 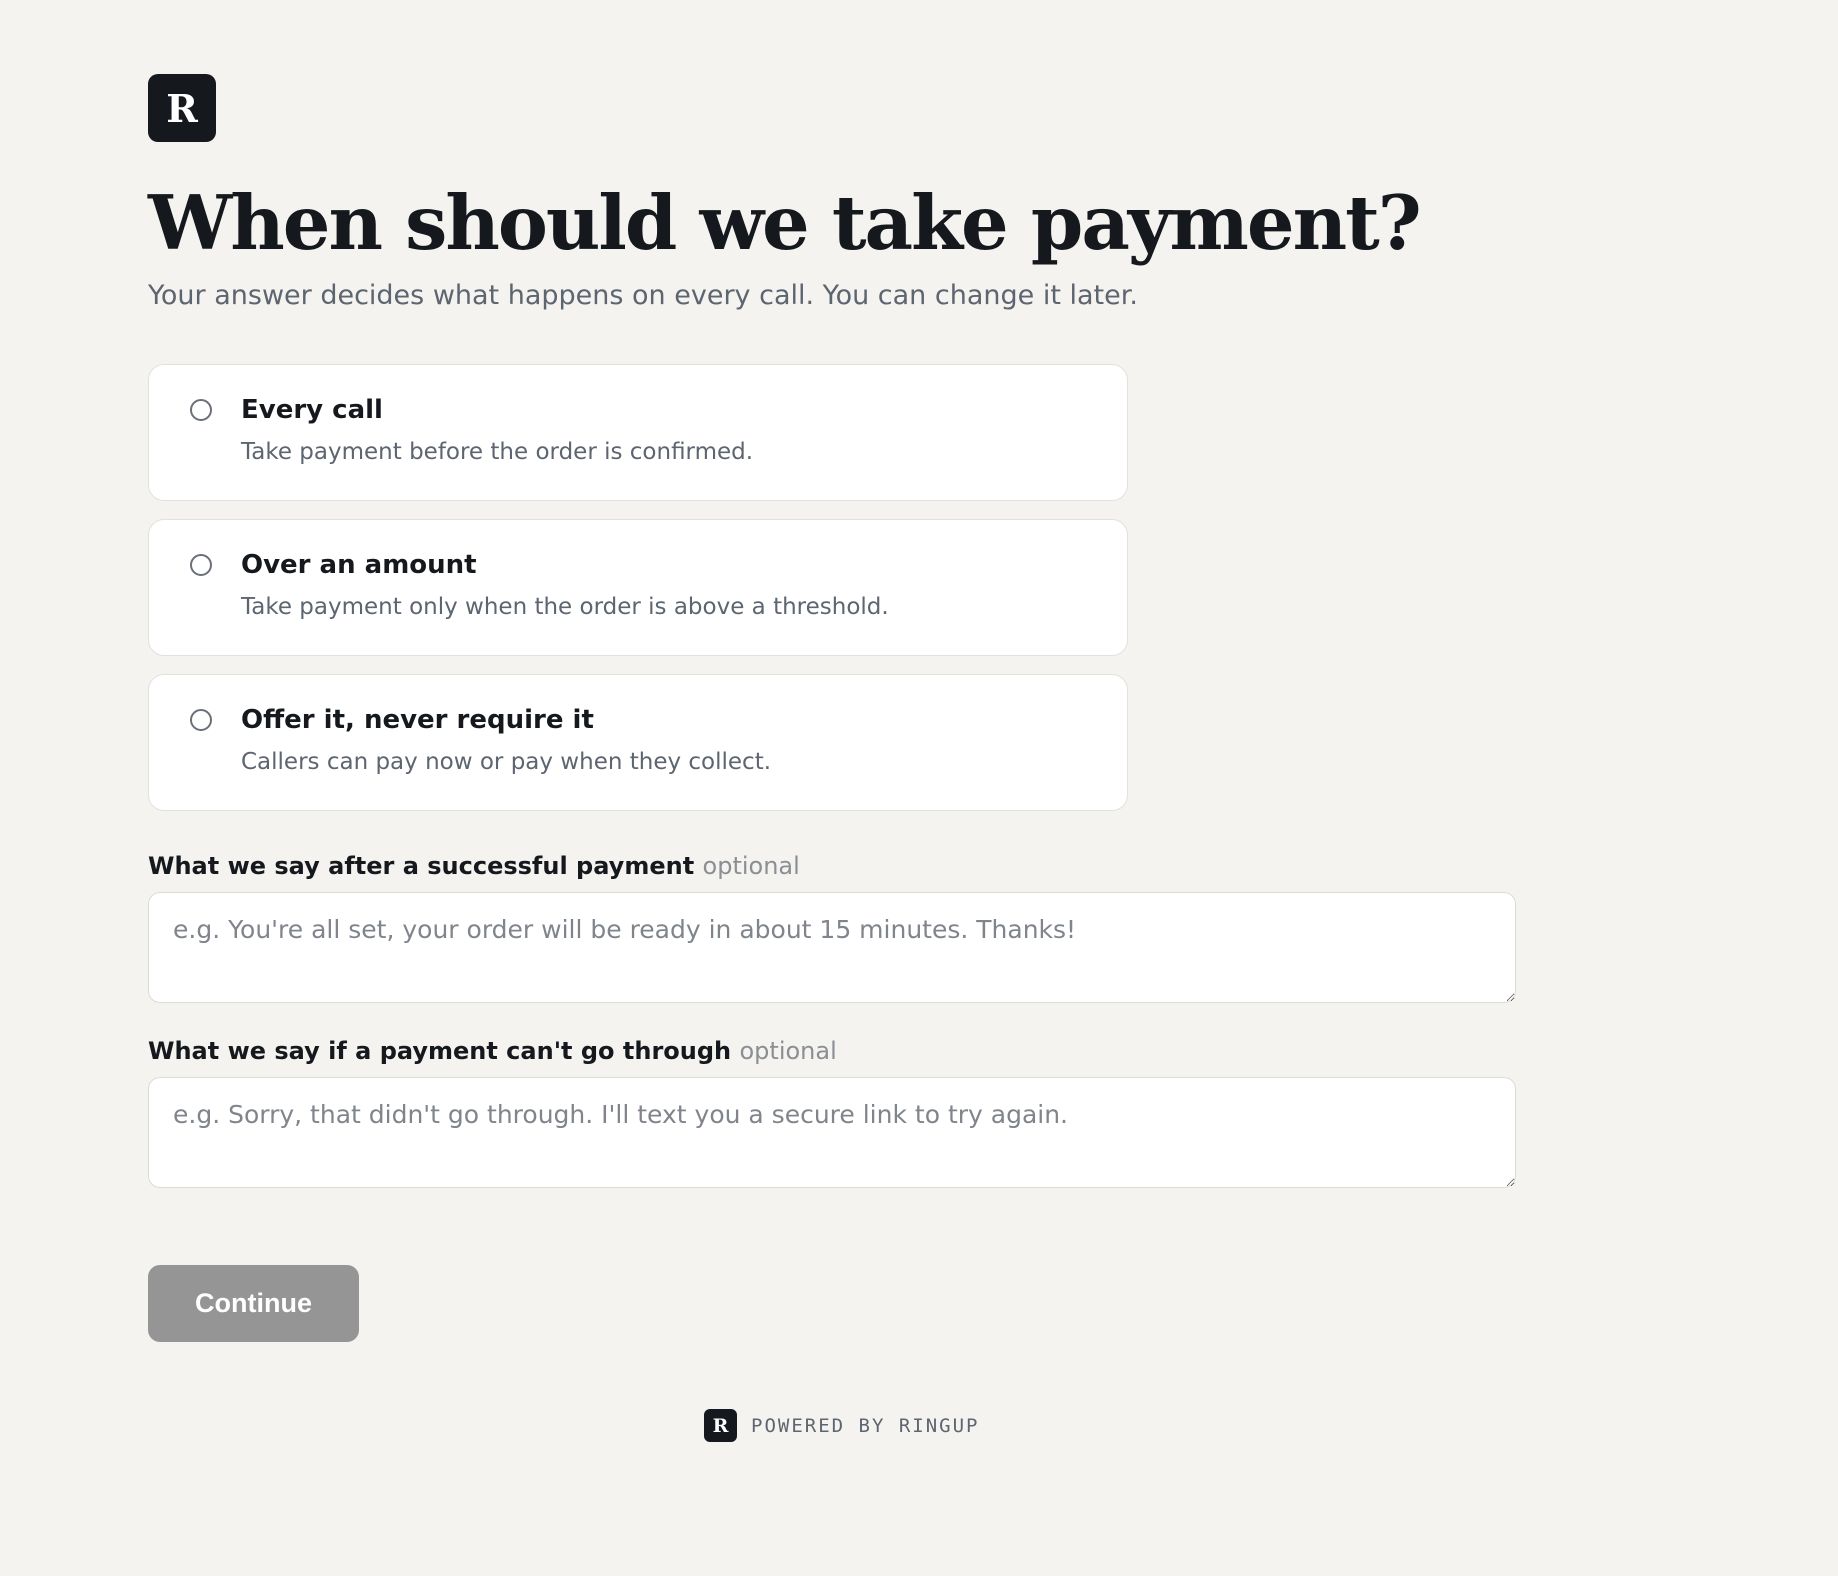 What do you see at coordinates (201, 410) in the screenshot?
I see `every-call-radio` at bounding box center [201, 410].